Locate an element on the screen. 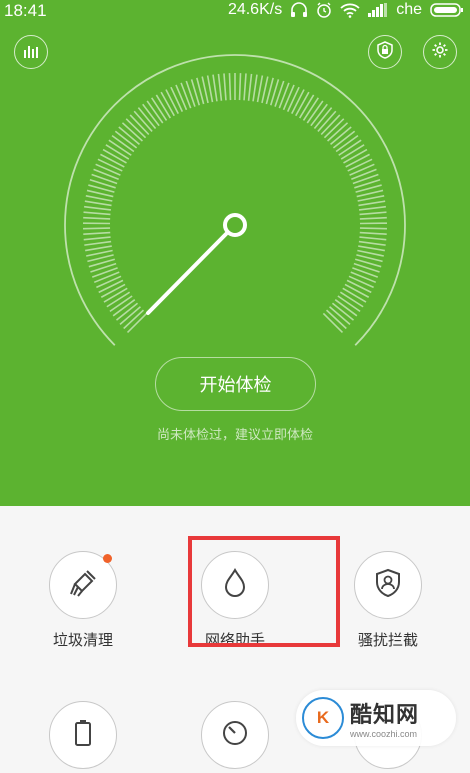 The width and height of the screenshot is (470, 773). wifi-icon is located at coordinates (350, 10).